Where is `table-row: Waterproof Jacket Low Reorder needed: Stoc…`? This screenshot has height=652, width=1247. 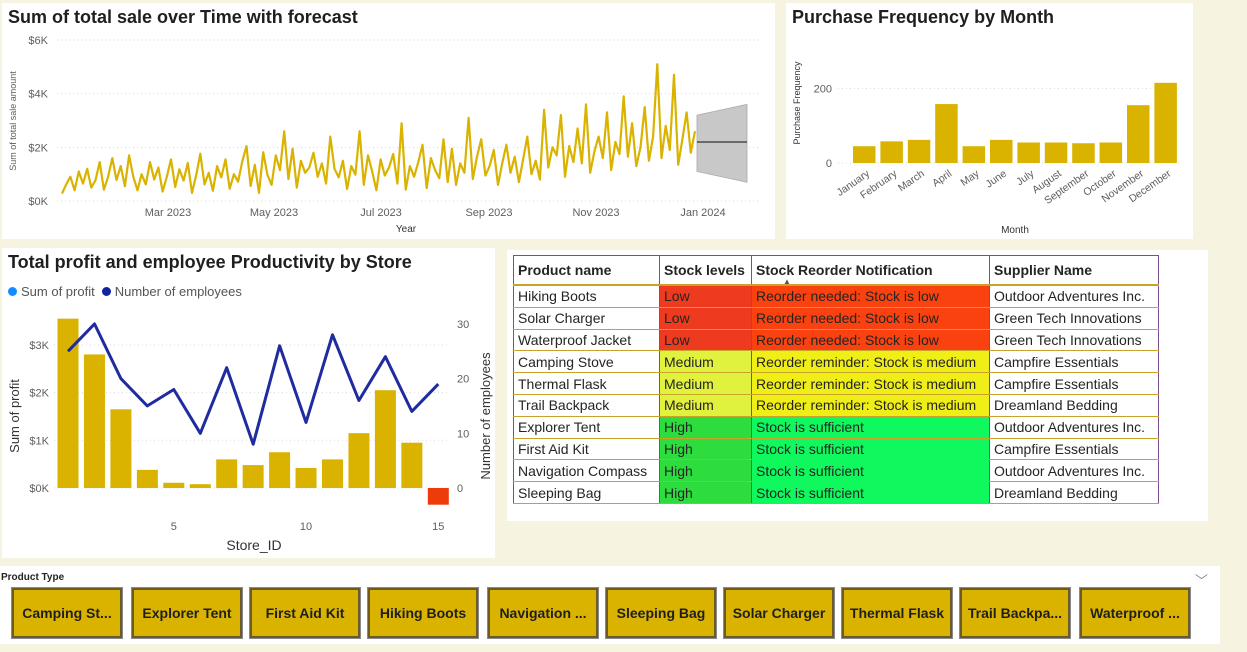 table-row: Waterproof Jacket Low Reorder needed: Stoc… is located at coordinates (836, 340).